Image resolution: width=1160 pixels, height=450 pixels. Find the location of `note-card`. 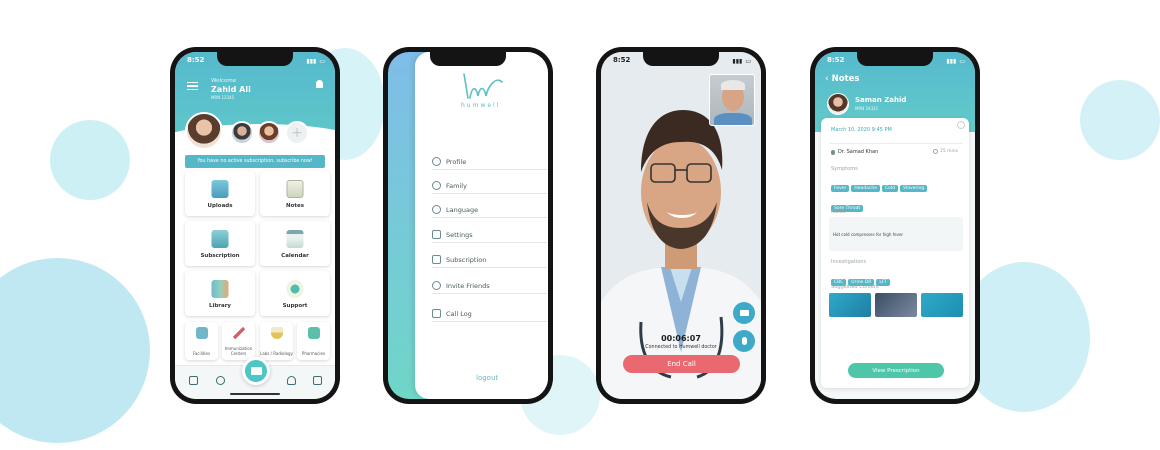

note-card is located at coordinates (895, 253).